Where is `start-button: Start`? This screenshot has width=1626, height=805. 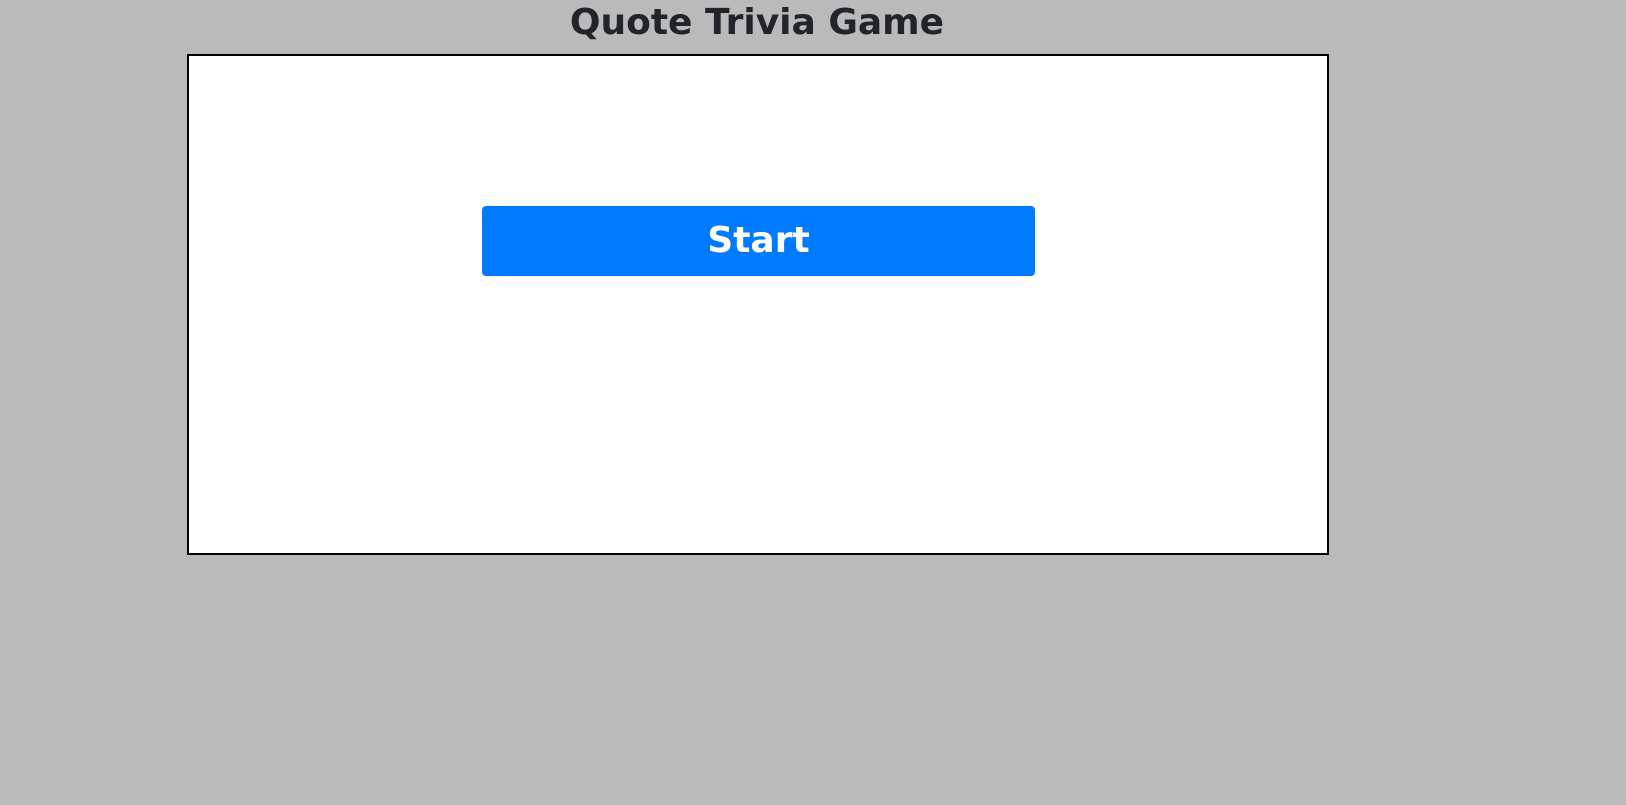 start-button: Start is located at coordinates (758, 241).